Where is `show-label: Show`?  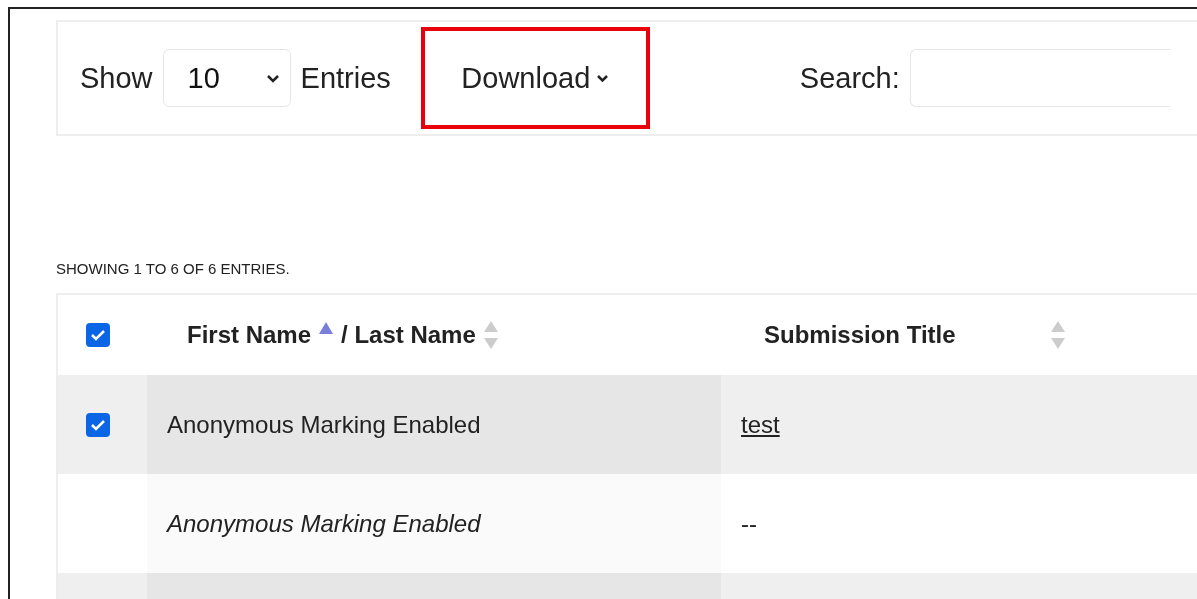
show-label: Show is located at coordinates (116, 78).